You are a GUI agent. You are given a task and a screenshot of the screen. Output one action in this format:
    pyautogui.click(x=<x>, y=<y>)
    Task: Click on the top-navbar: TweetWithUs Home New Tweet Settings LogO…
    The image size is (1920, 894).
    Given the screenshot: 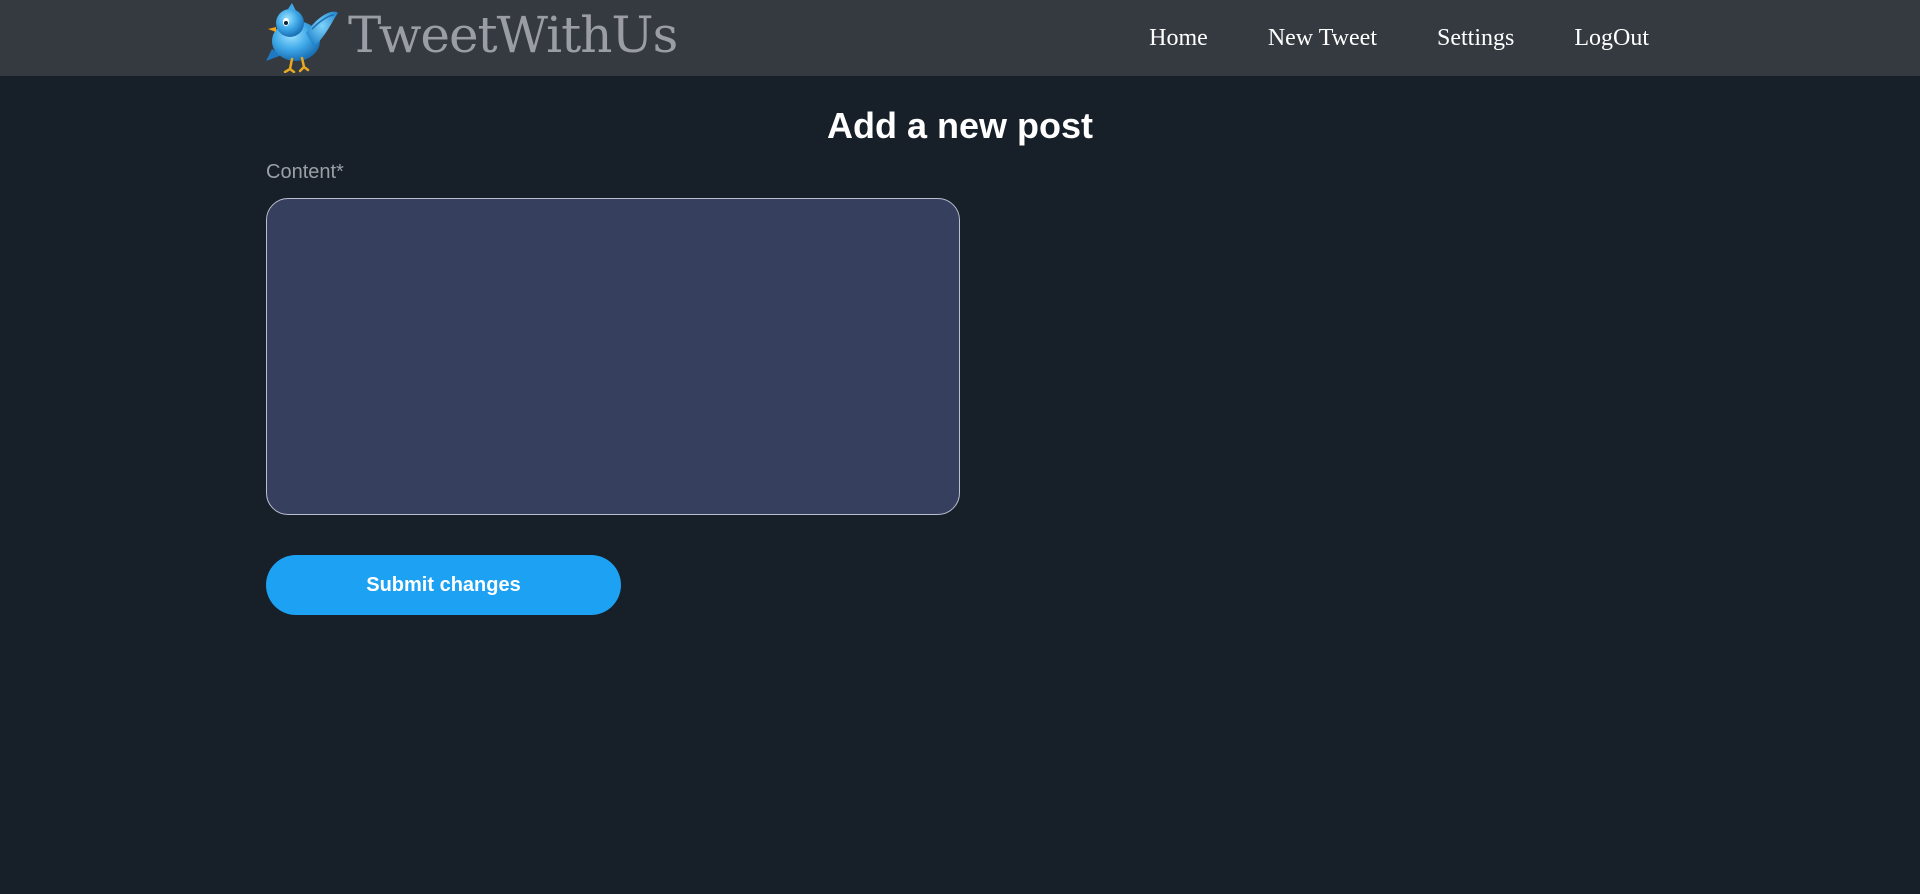 What is the action you would take?
    pyautogui.click(x=960, y=38)
    